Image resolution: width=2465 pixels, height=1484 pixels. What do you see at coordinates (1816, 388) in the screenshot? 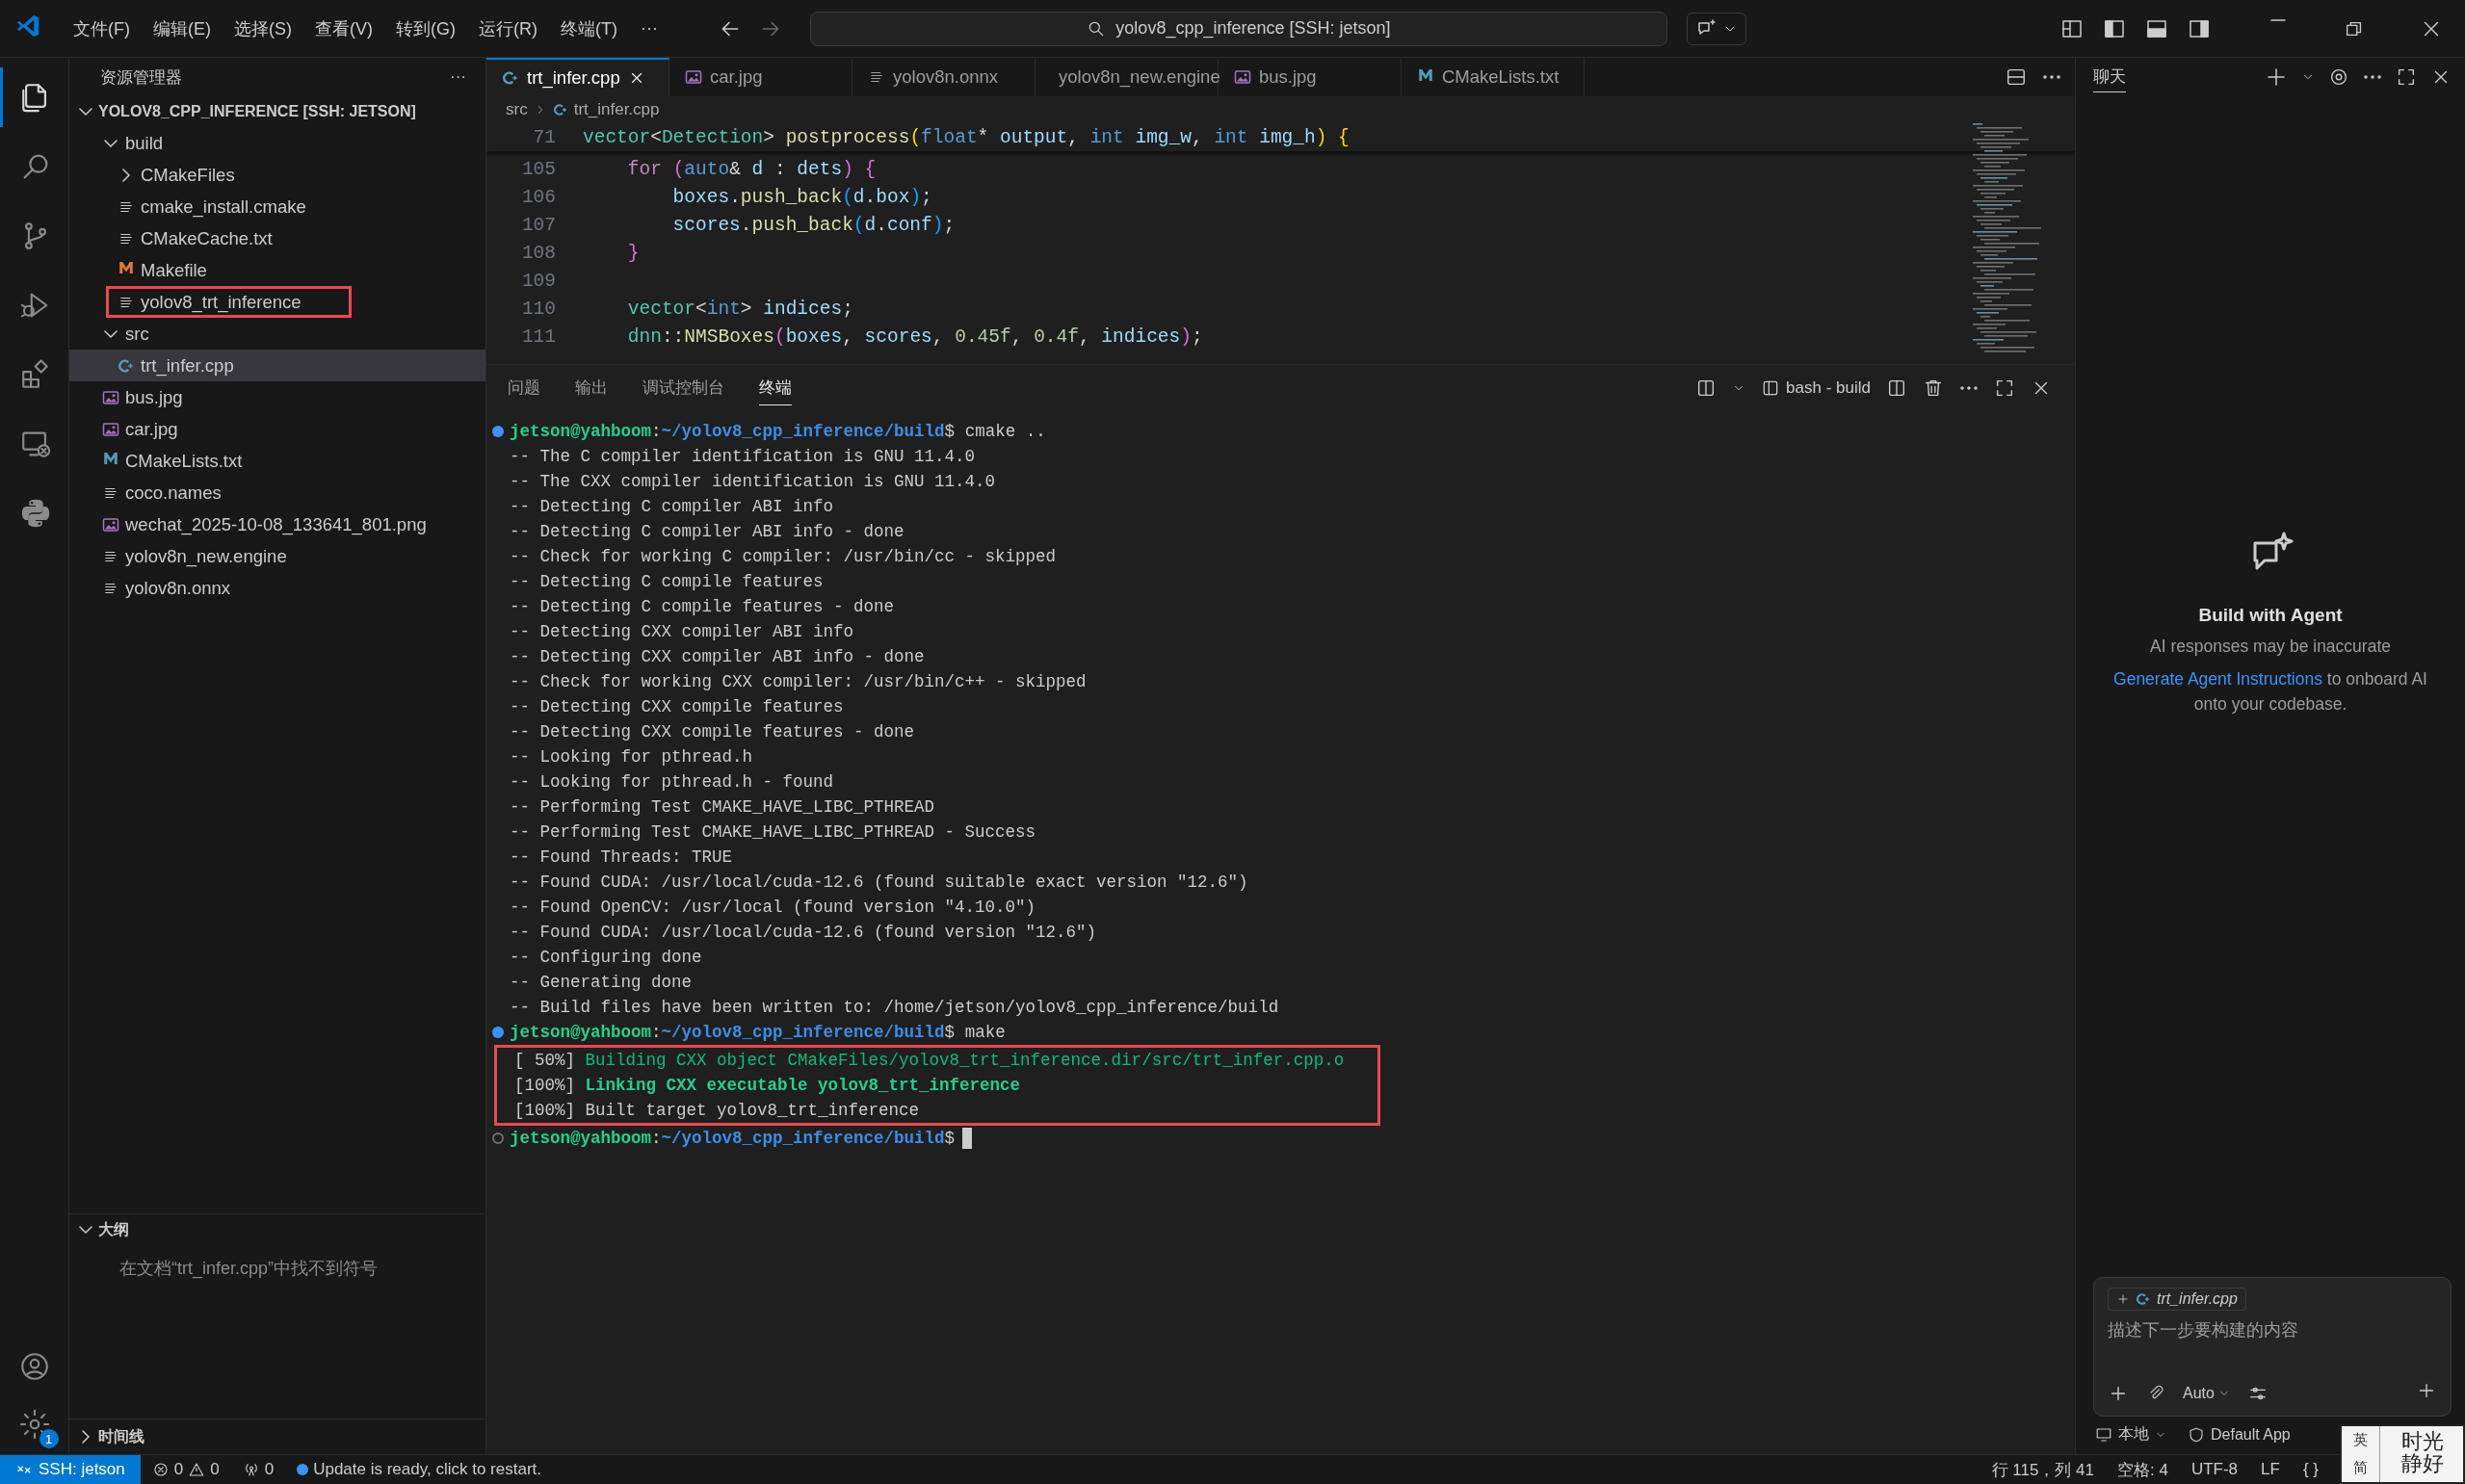
I see `terminal-selector: bash - build` at bounding box center [1816, 388].